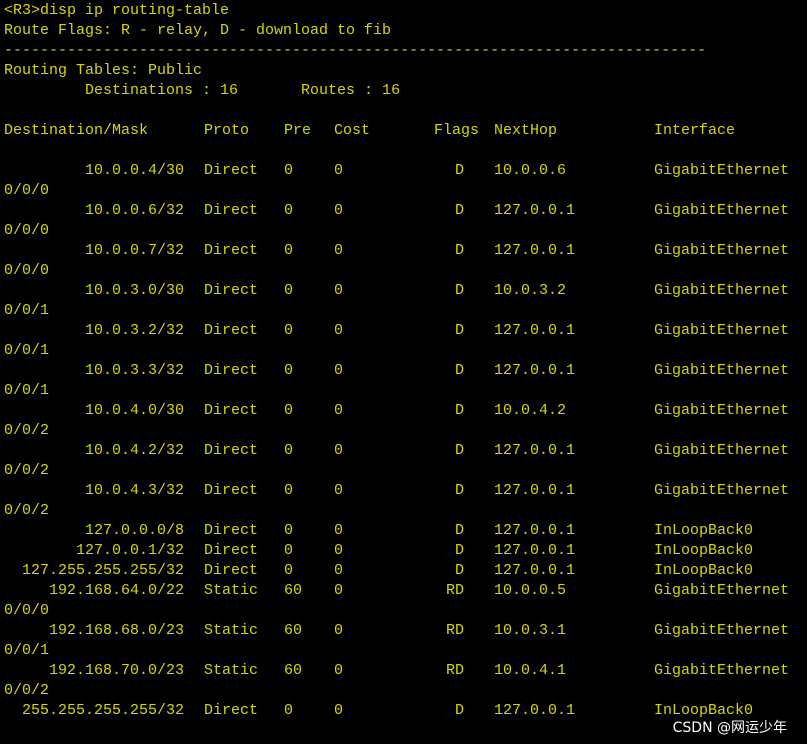 The image size is (807, 744). Describe the element at coordinates (76, 130) in the screenshot. I see `header-destination: Destination/Mask` at that location.